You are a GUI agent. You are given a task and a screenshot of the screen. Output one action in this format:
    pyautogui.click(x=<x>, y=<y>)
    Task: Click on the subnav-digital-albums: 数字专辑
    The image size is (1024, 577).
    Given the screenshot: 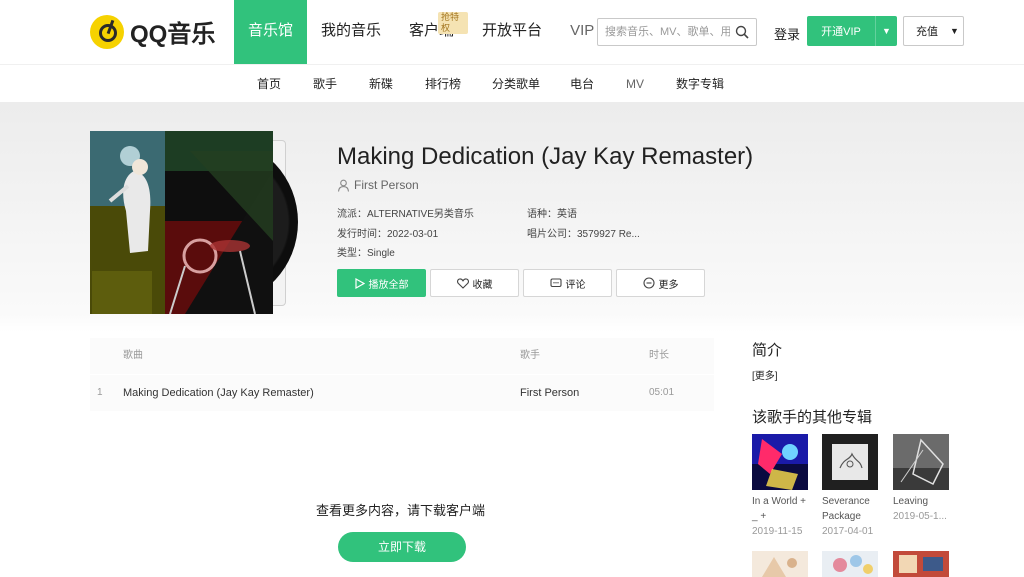 What is the action you would take?
    pyautogui.click(x=700, y=84)
    